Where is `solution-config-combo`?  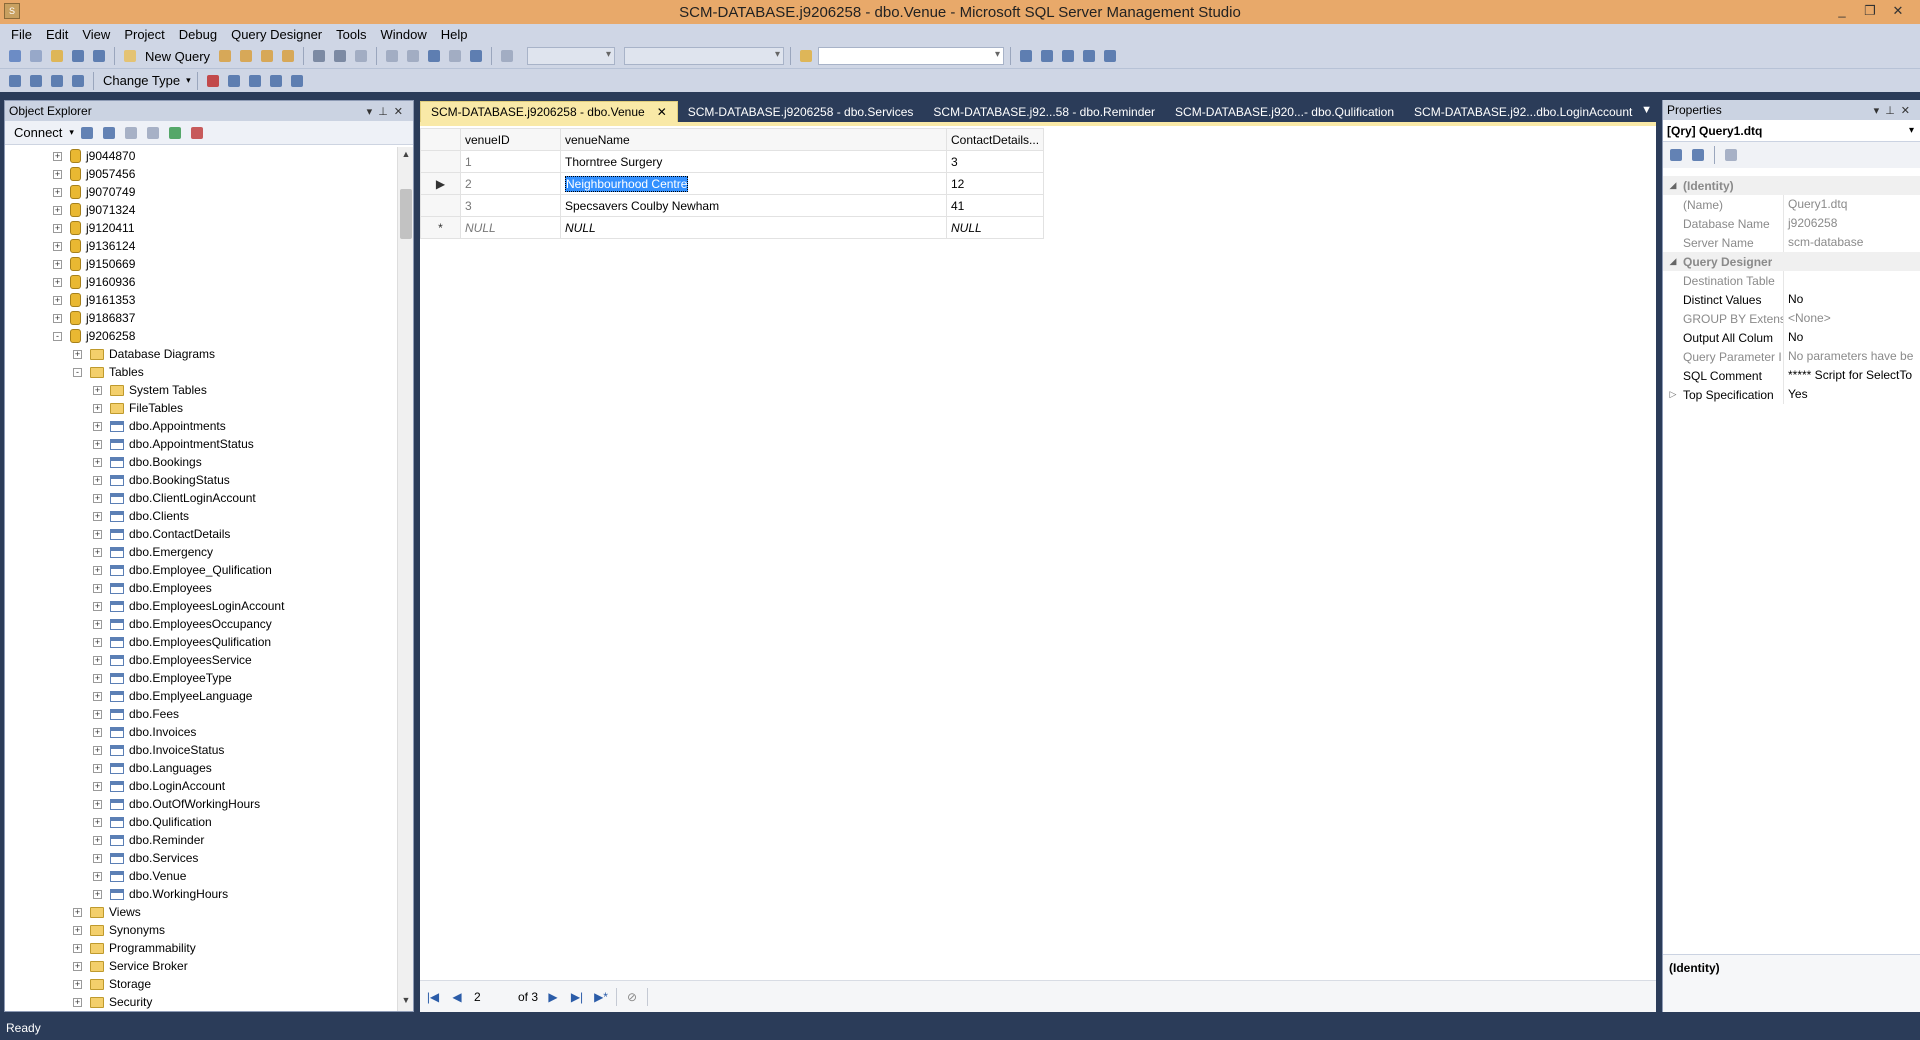 solution-config-combo is located at coordinates (571, 56).